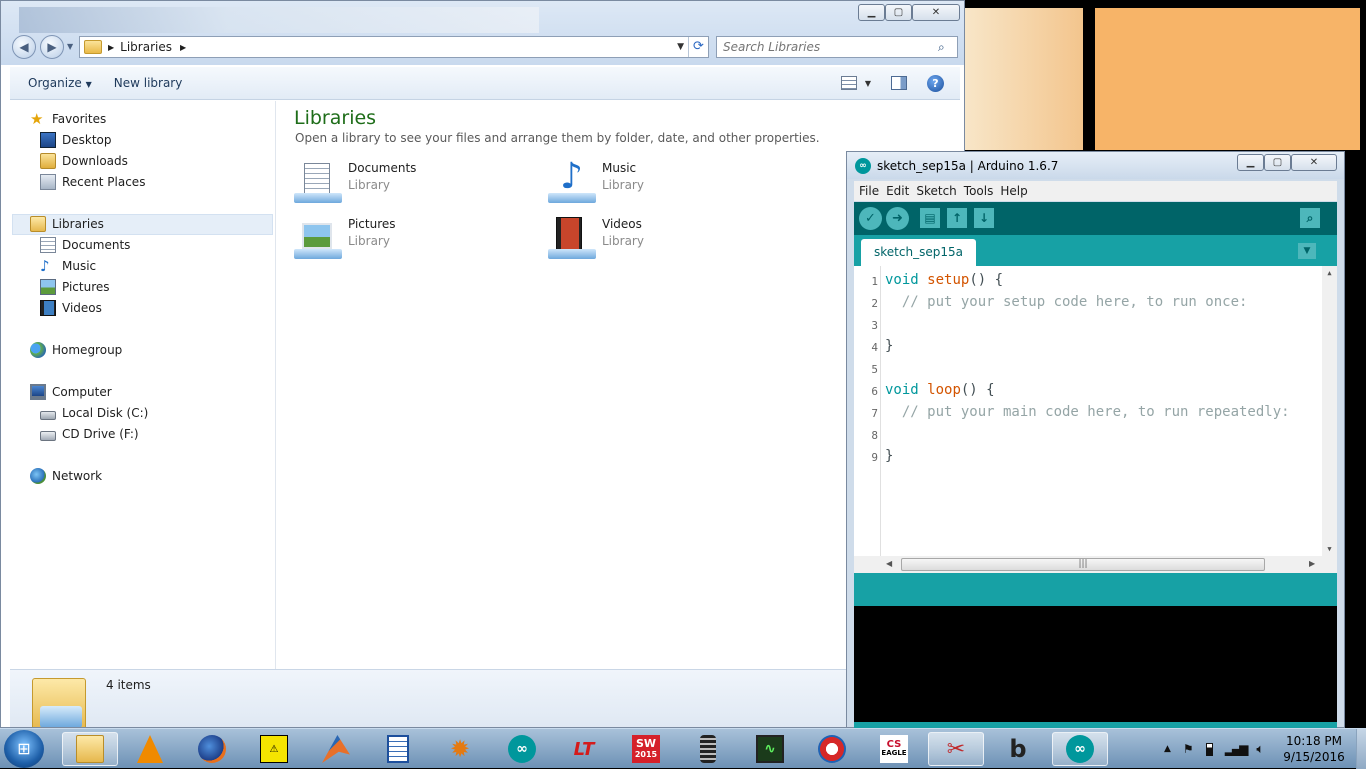 This screenshot has height=769, width=1366. Describe the element at coordinates (398, 749) in the screenshot. I see `taskbar-writer` at that location.